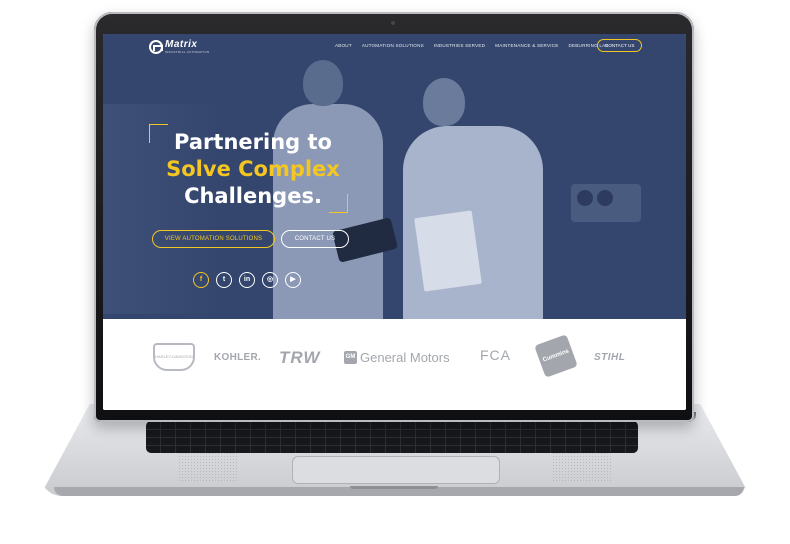  What do you see at coordinates (448, 251) in the screenshot?
I see `hero-photo-binder` at bounding box center [448, 251].